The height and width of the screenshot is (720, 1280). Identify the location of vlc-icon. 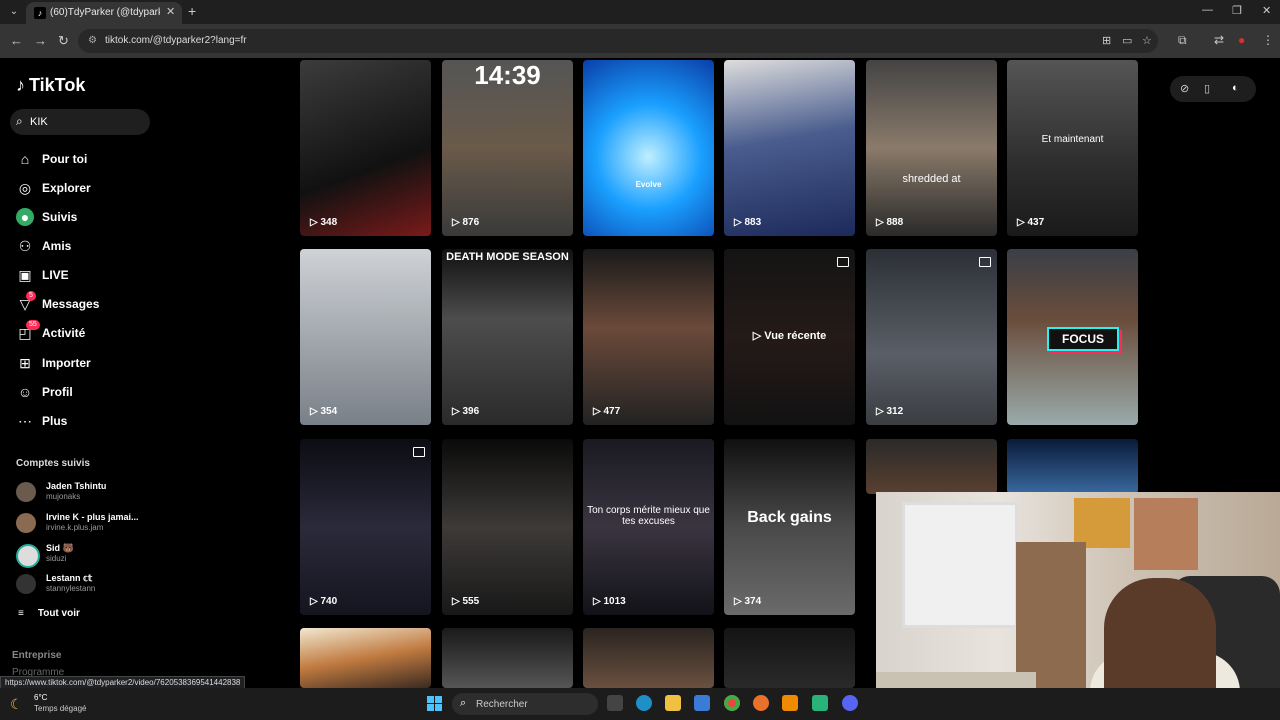
(790, 703).